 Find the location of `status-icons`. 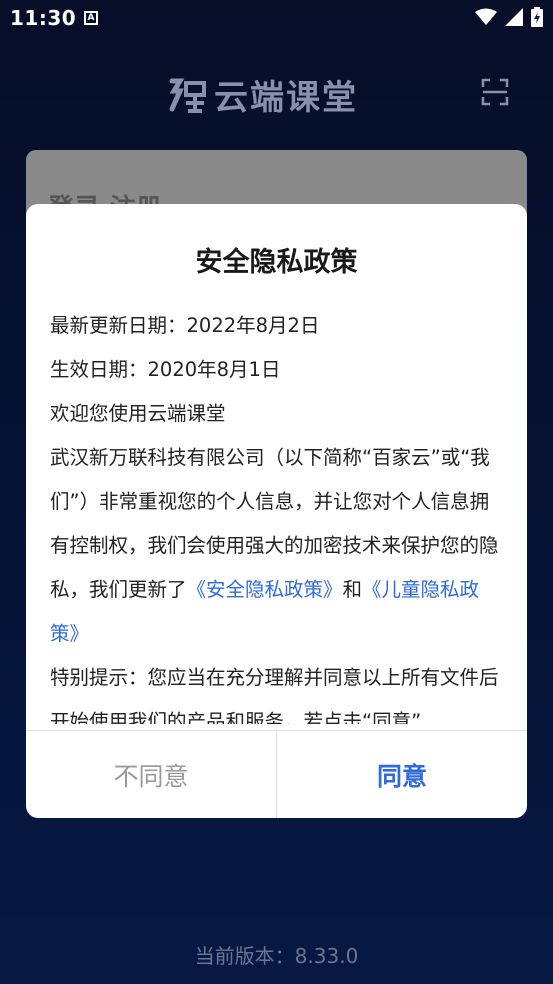

status-icons is located at coordinates (509, 17).